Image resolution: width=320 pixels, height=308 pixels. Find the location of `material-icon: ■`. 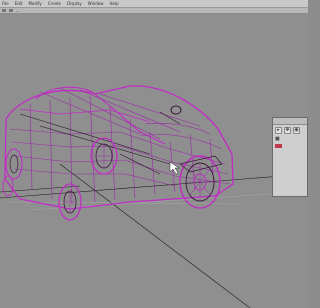

material-icon: ■ is located at coordinates (277, 139).